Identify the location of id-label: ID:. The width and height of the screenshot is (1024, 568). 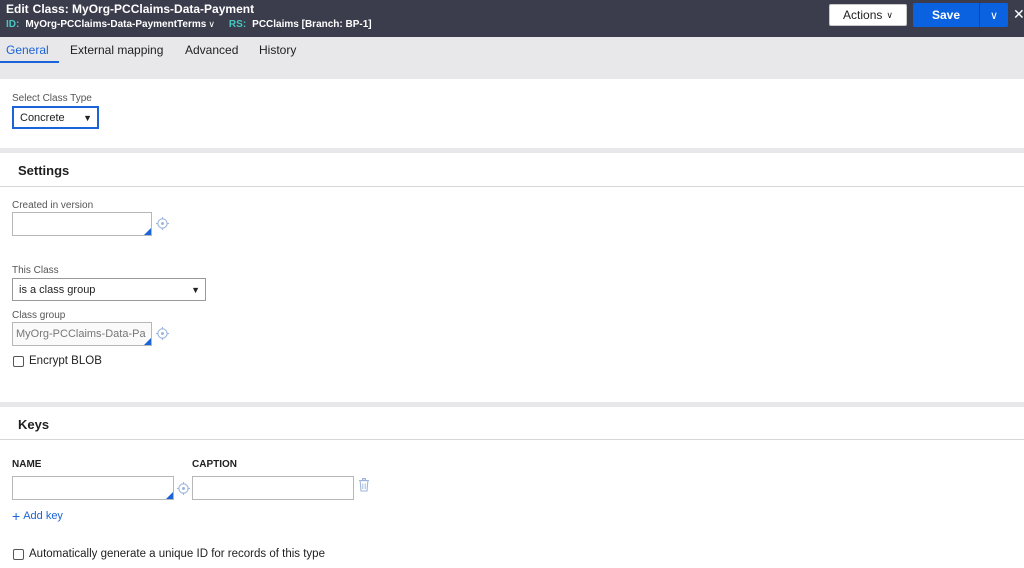
(13, 24).